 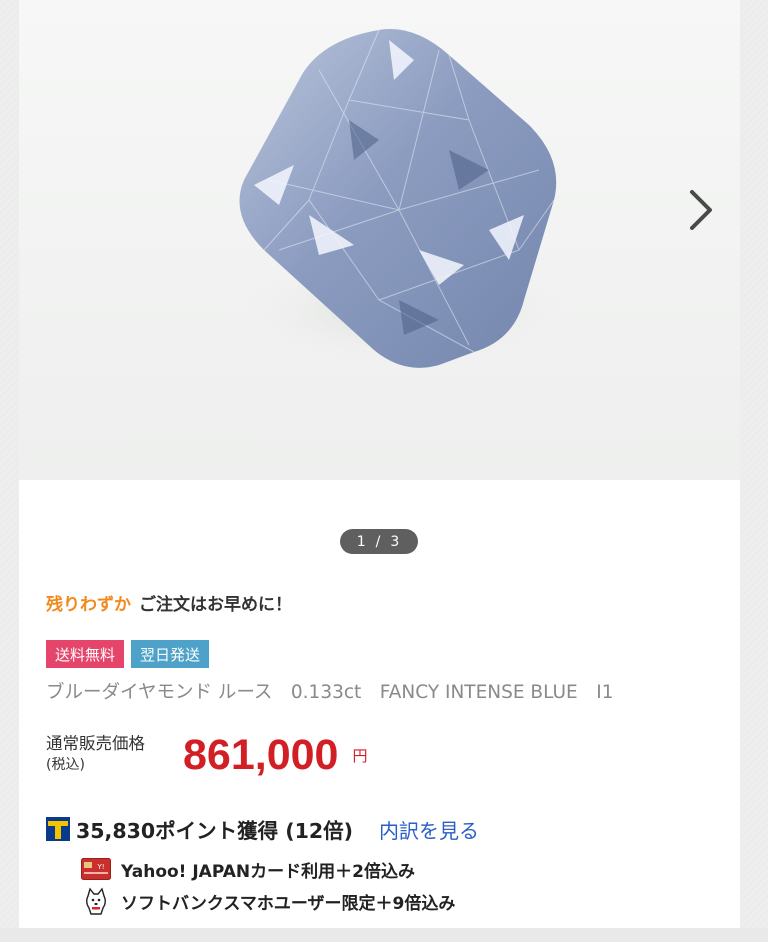 I want to click on tpoint-icon, so click(x=58, y=829).